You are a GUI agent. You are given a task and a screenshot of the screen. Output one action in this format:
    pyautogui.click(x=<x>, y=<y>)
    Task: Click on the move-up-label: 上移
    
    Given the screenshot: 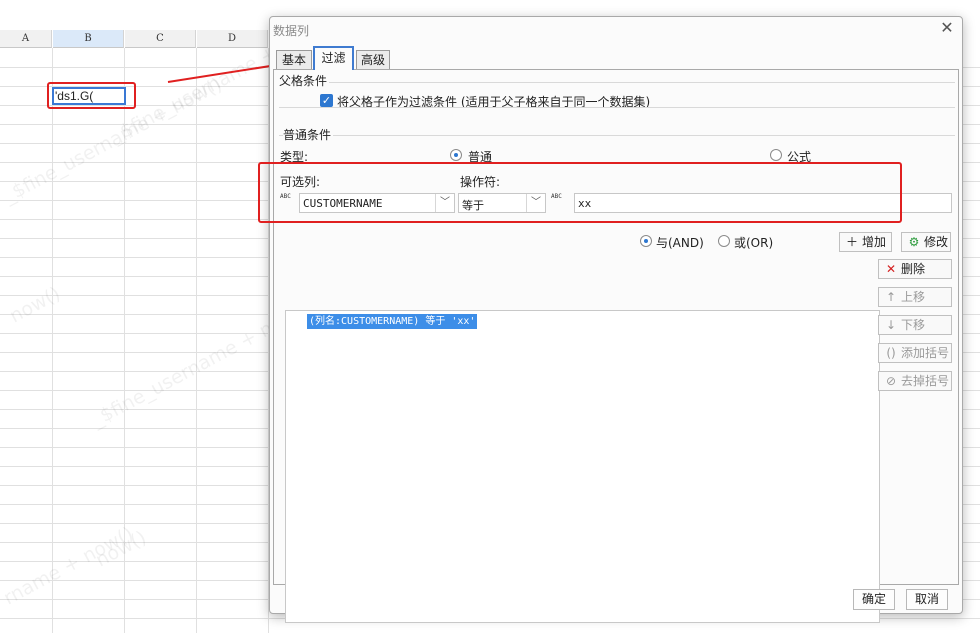 What is the action you would take?
    pyautogui.click(x=913, y=297)
    